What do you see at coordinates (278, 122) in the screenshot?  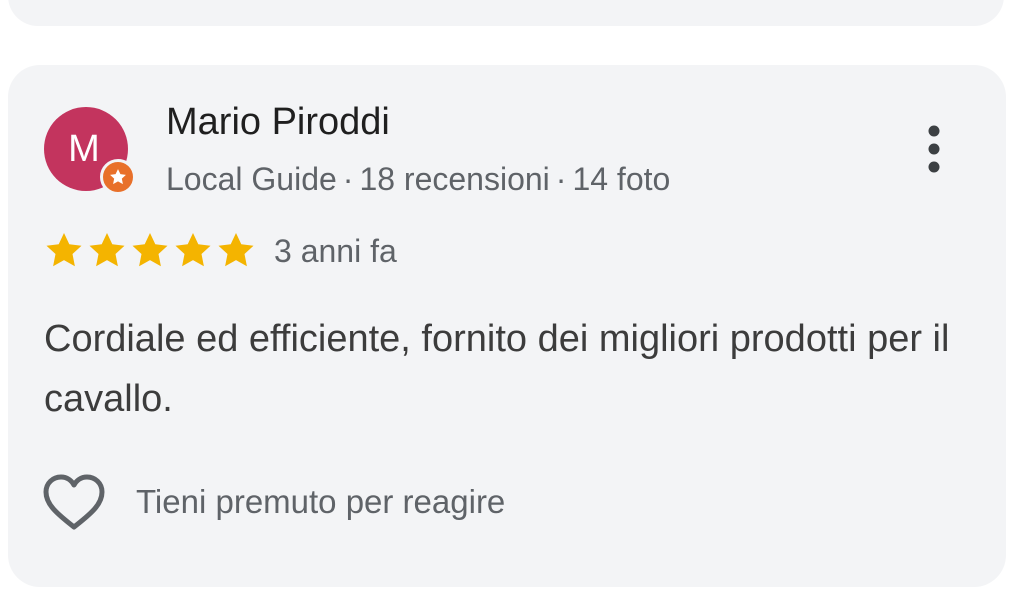 I see `reviewer-name: Mario Piroddi` at bounding box center [278, 122].